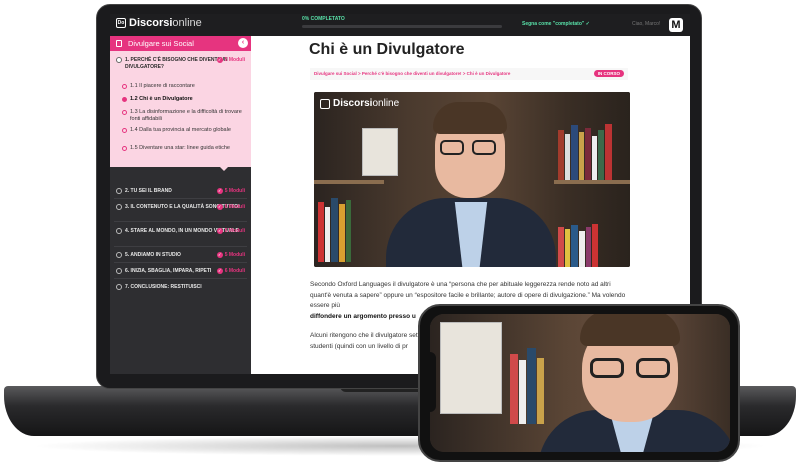 Image resolution: width=800 pixels, height=466 pixels. What do you see at coordinates (472, 179) in the screenshot?
I see `video-player: Discorsionline` at bounding box center [472, 179].